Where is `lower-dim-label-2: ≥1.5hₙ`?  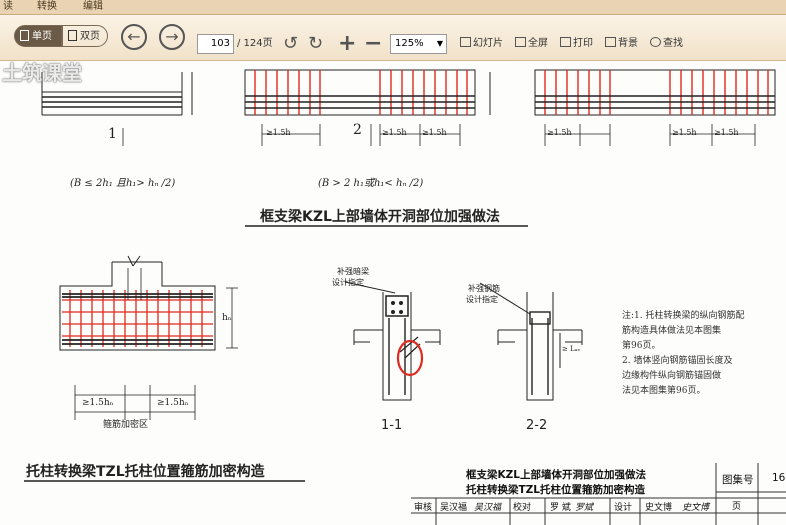 lower-dim-label-2: ≥1.5hₙ is located at coordinates (173, 403).